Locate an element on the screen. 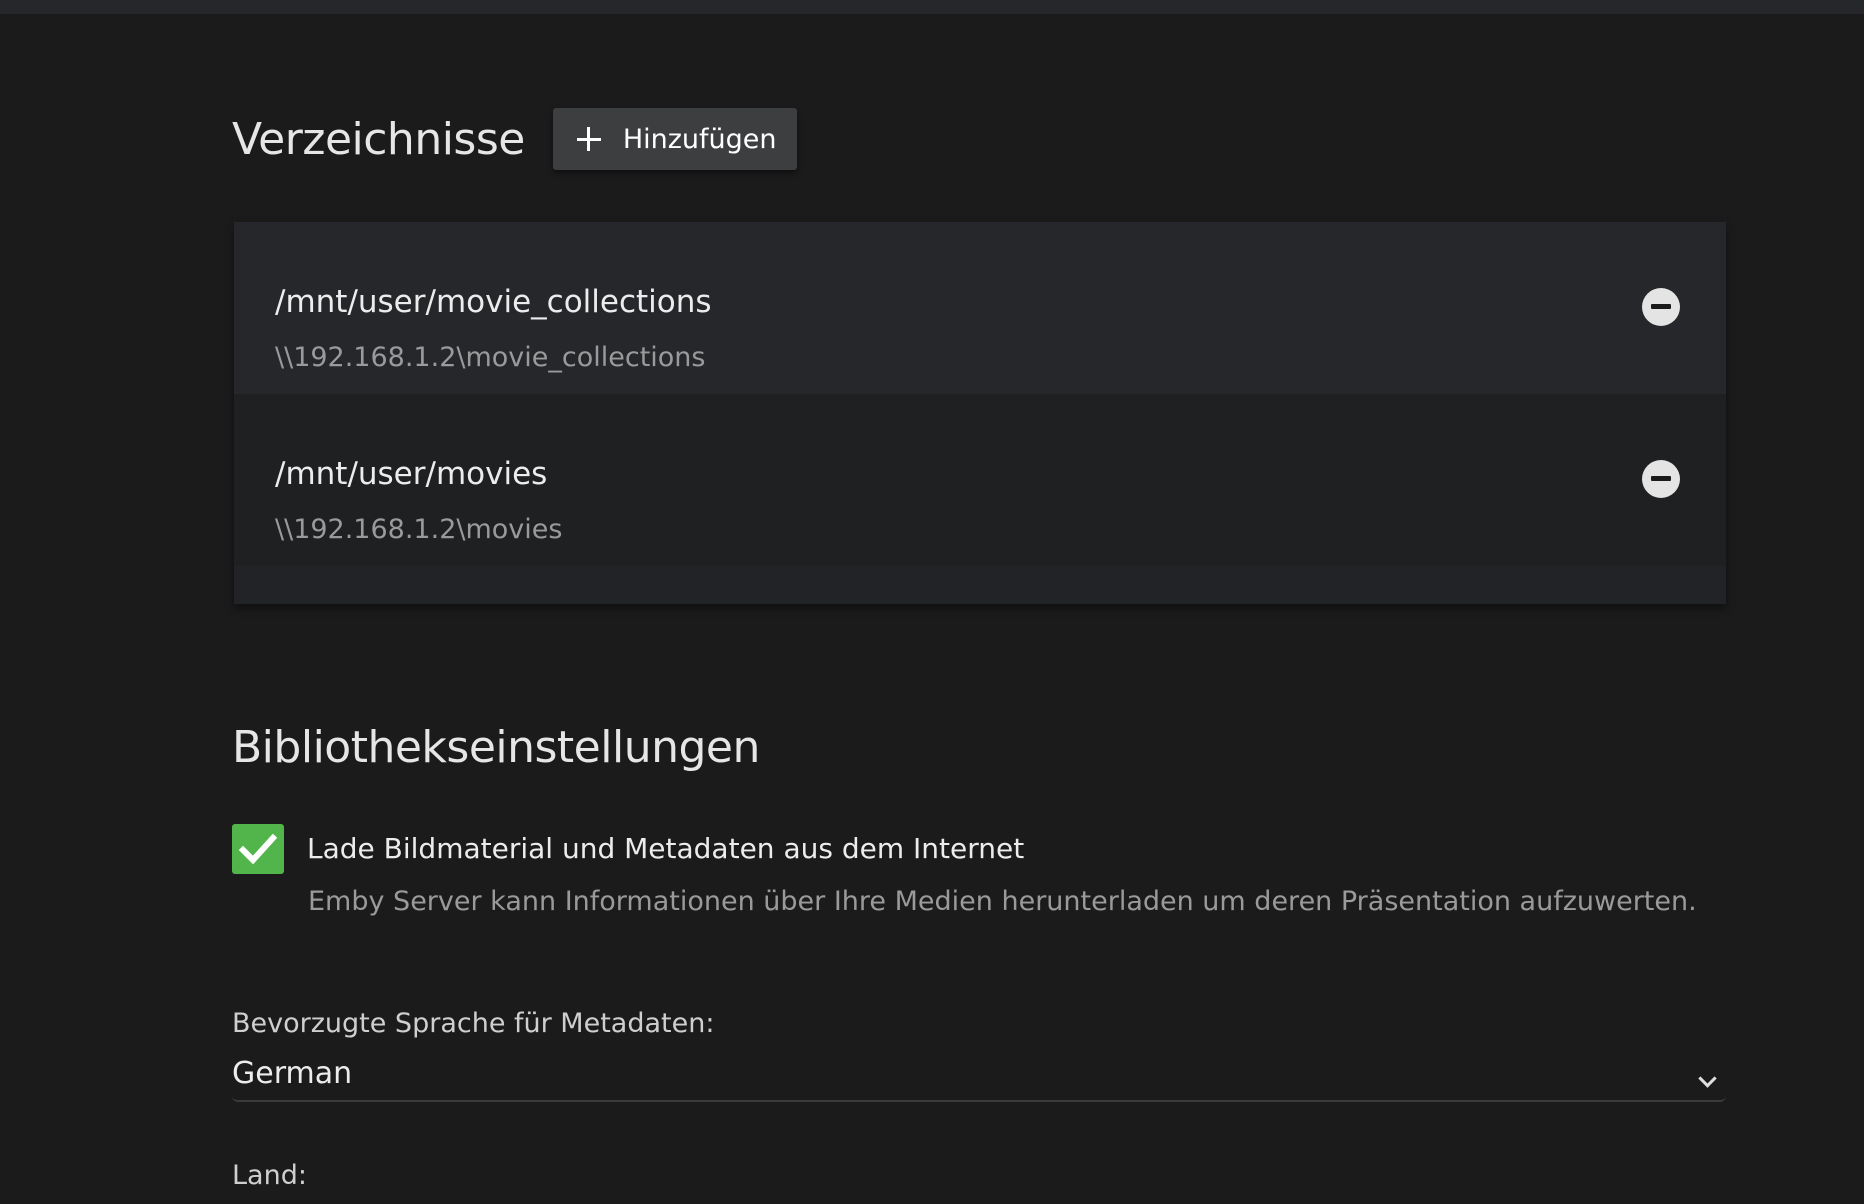 Image resolution: width=1864 pixels, height=1204 pixels. preferred-language-label: Bevorzugte Sprache für Metadaten: is located at coordinates (473, 1023).